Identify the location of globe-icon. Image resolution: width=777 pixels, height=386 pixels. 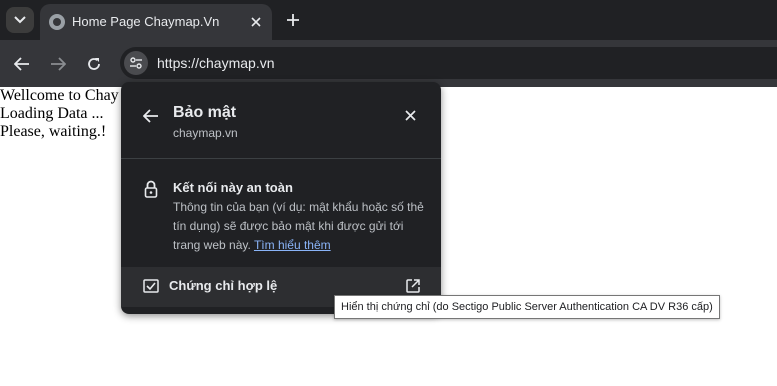
(57, 22).